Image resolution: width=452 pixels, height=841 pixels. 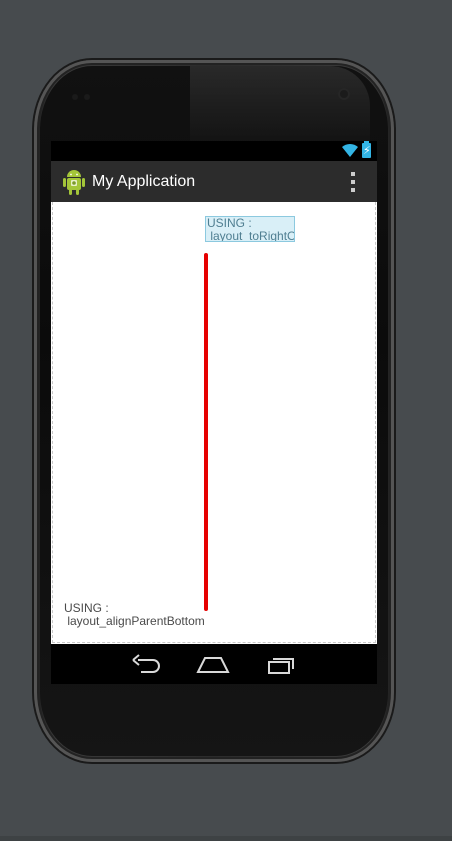 What do you see at coordinates (366, 149) in the screenshot?
I see `battery-charging-icon: ⚡` at bounding box center [366, 149].